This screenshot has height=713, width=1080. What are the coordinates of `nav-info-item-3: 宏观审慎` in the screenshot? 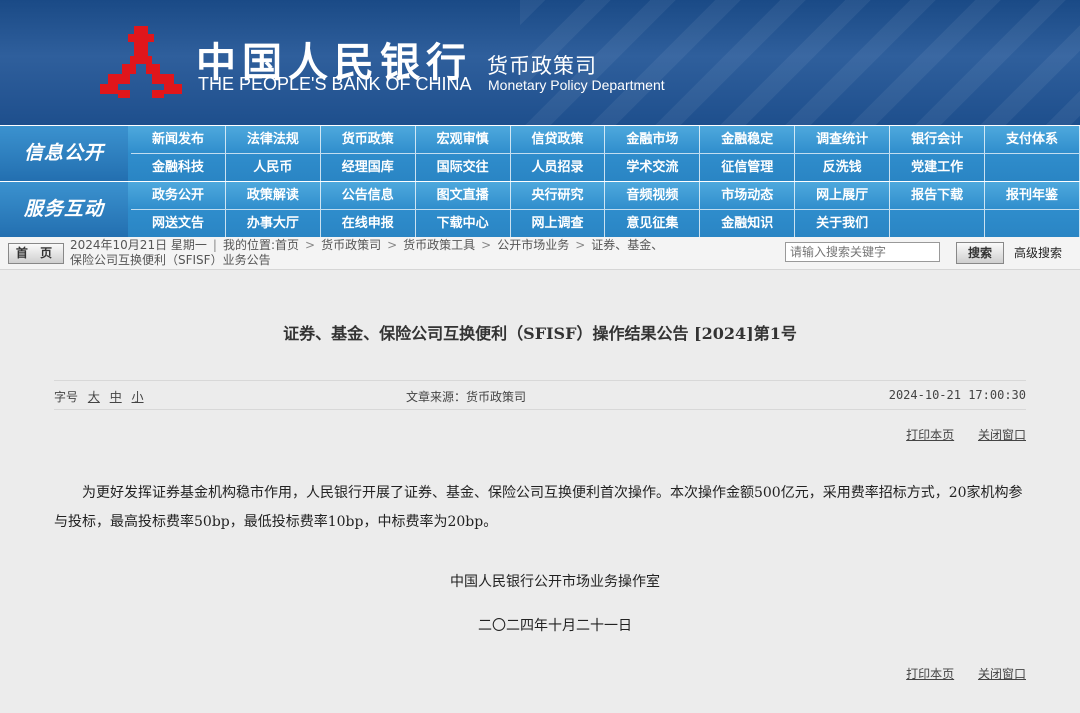 It's located at (463, 139).